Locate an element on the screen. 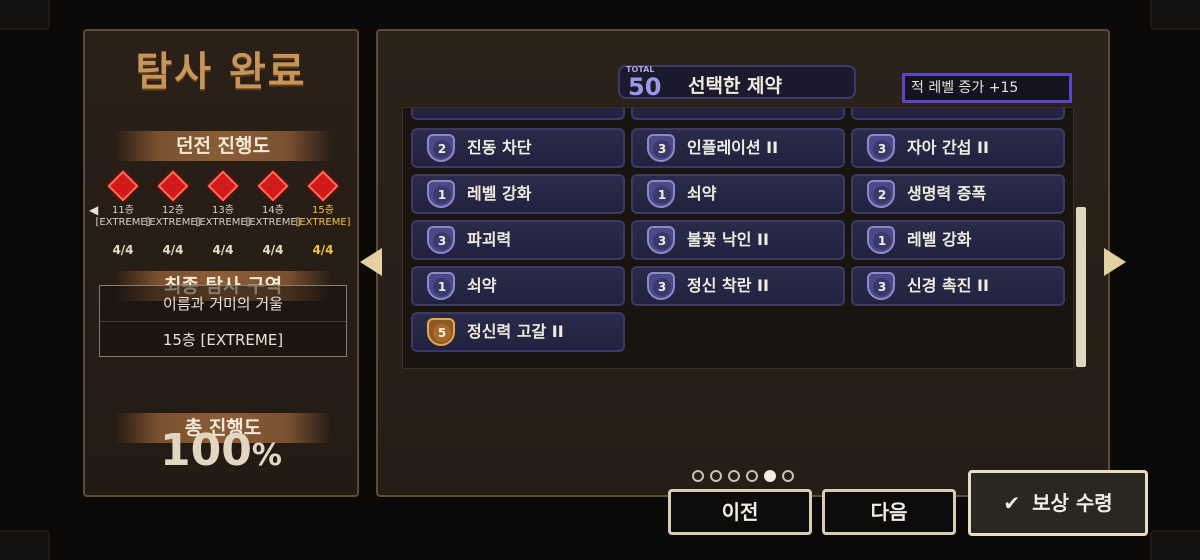 This screenshot has height=560, width=1200. check-icon: ✔ is located at coordinates (1012, 503).